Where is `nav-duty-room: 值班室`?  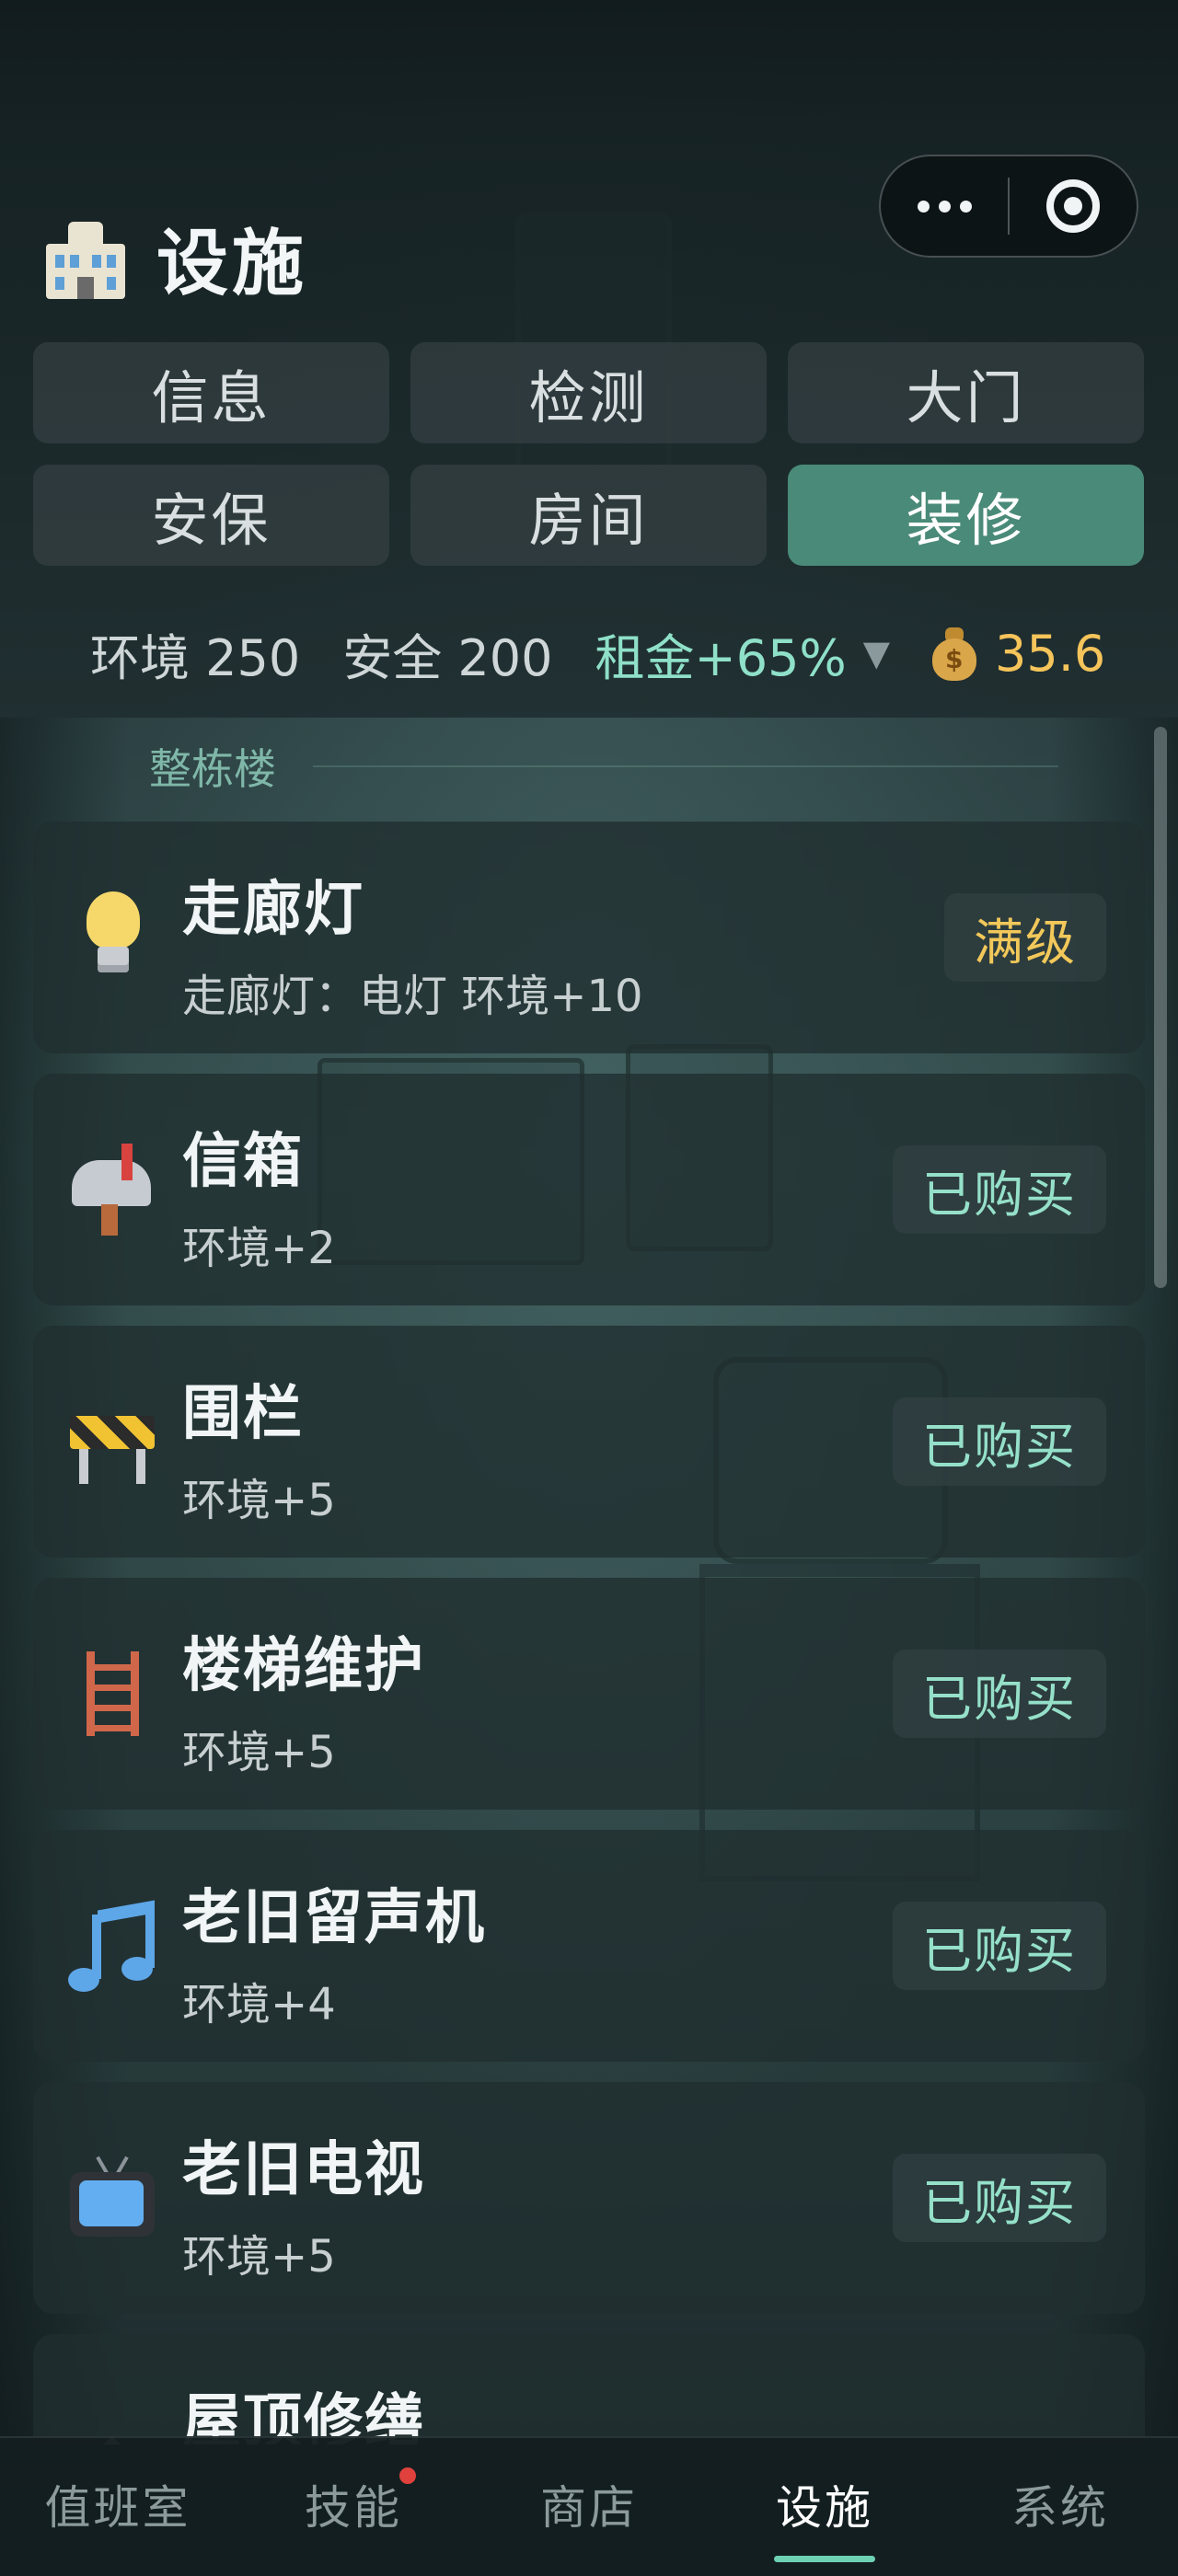 nav-duty-room: 值班室 is located at coordinates (118, 2504).